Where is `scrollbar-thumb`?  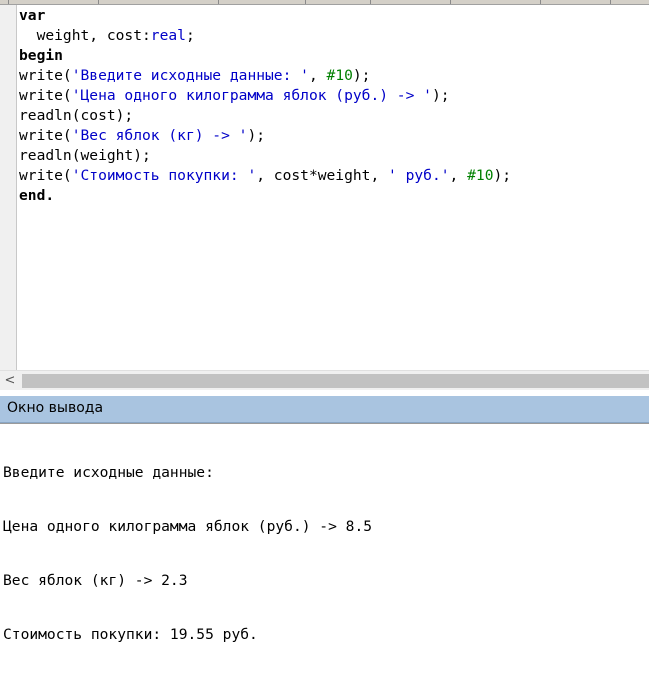 scrollbar-thumb is located at coordinates (335, 381).